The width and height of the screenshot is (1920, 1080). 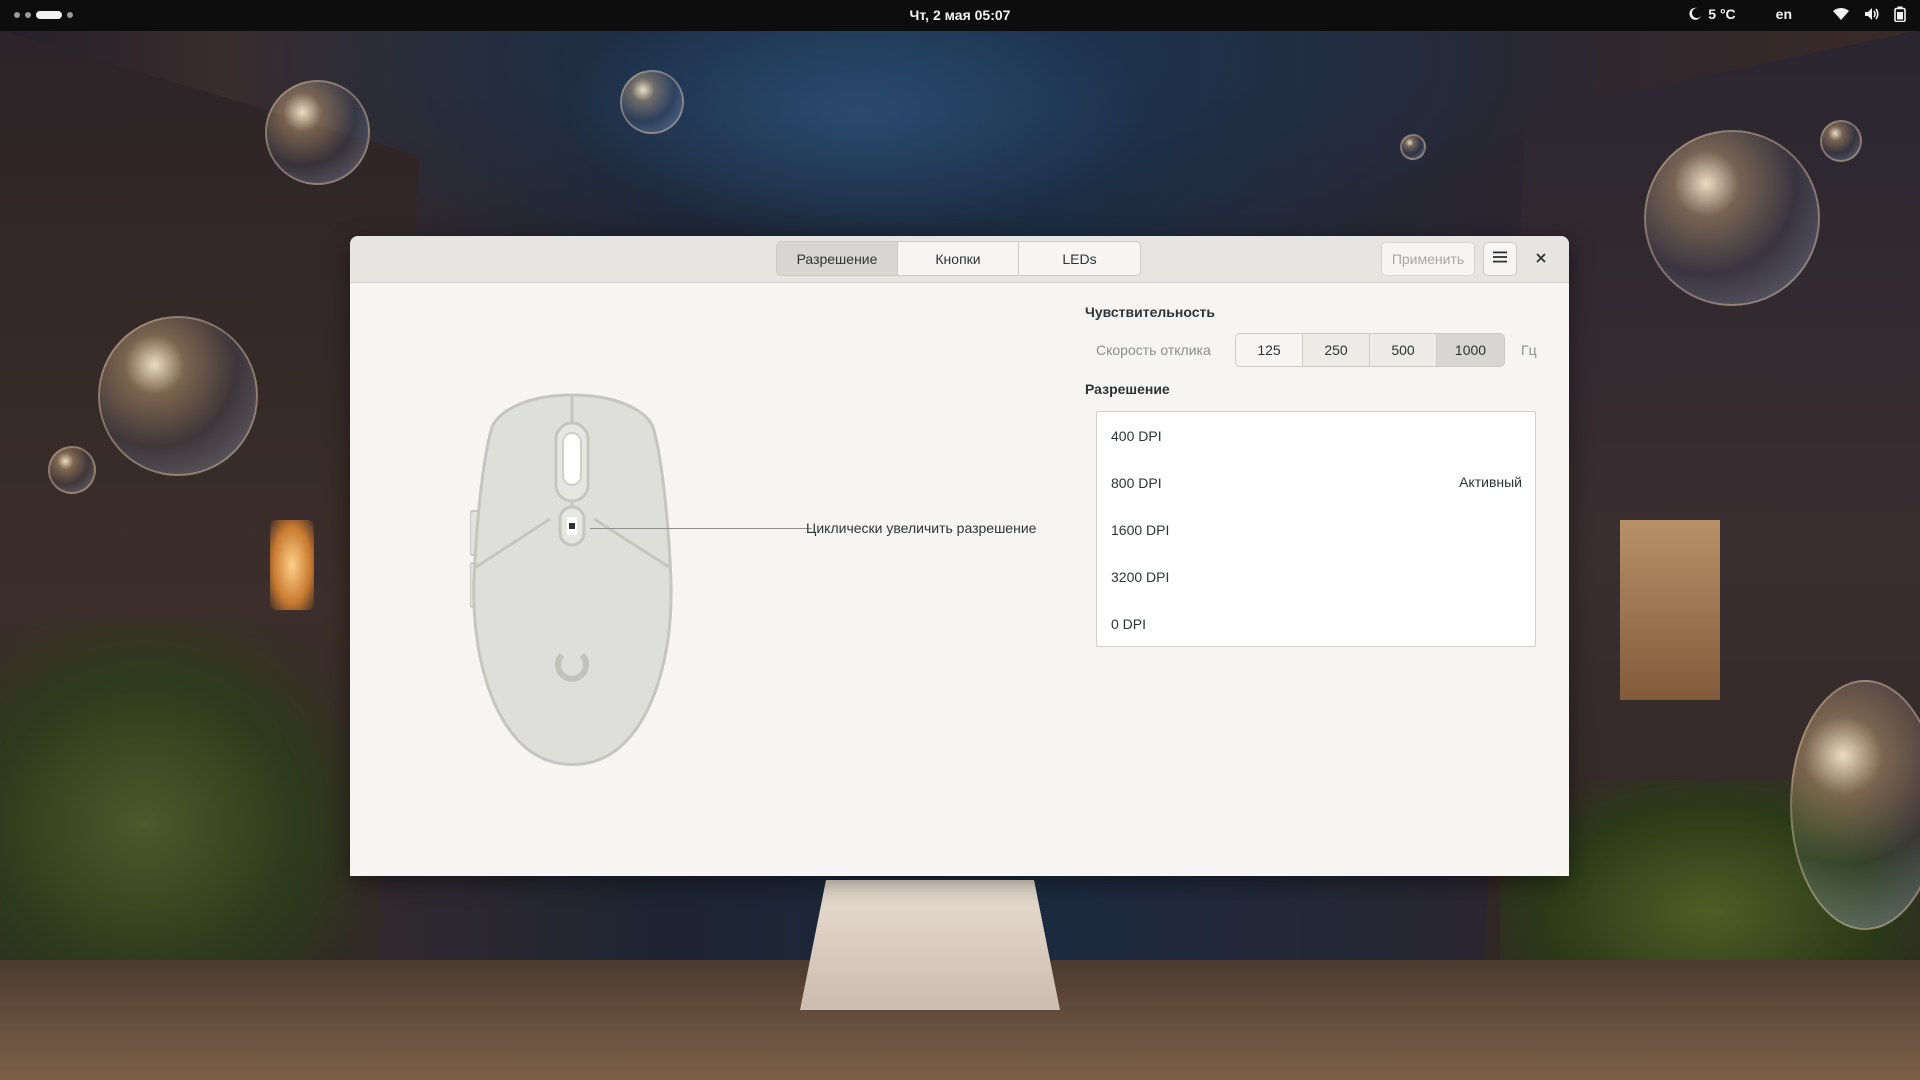 What do you see at coordinates (1140, 529) in the screenshot?
I see `dpi-value: 1600 DPI` at bounding box center [1140, 529].